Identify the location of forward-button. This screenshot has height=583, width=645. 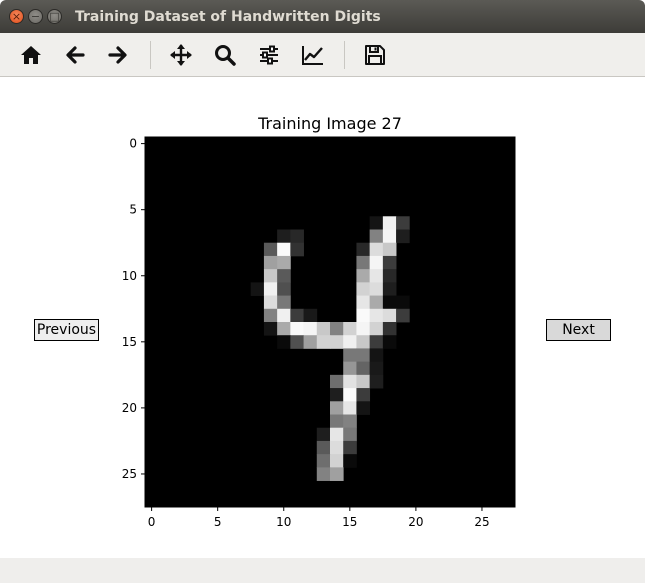
(118, 55).